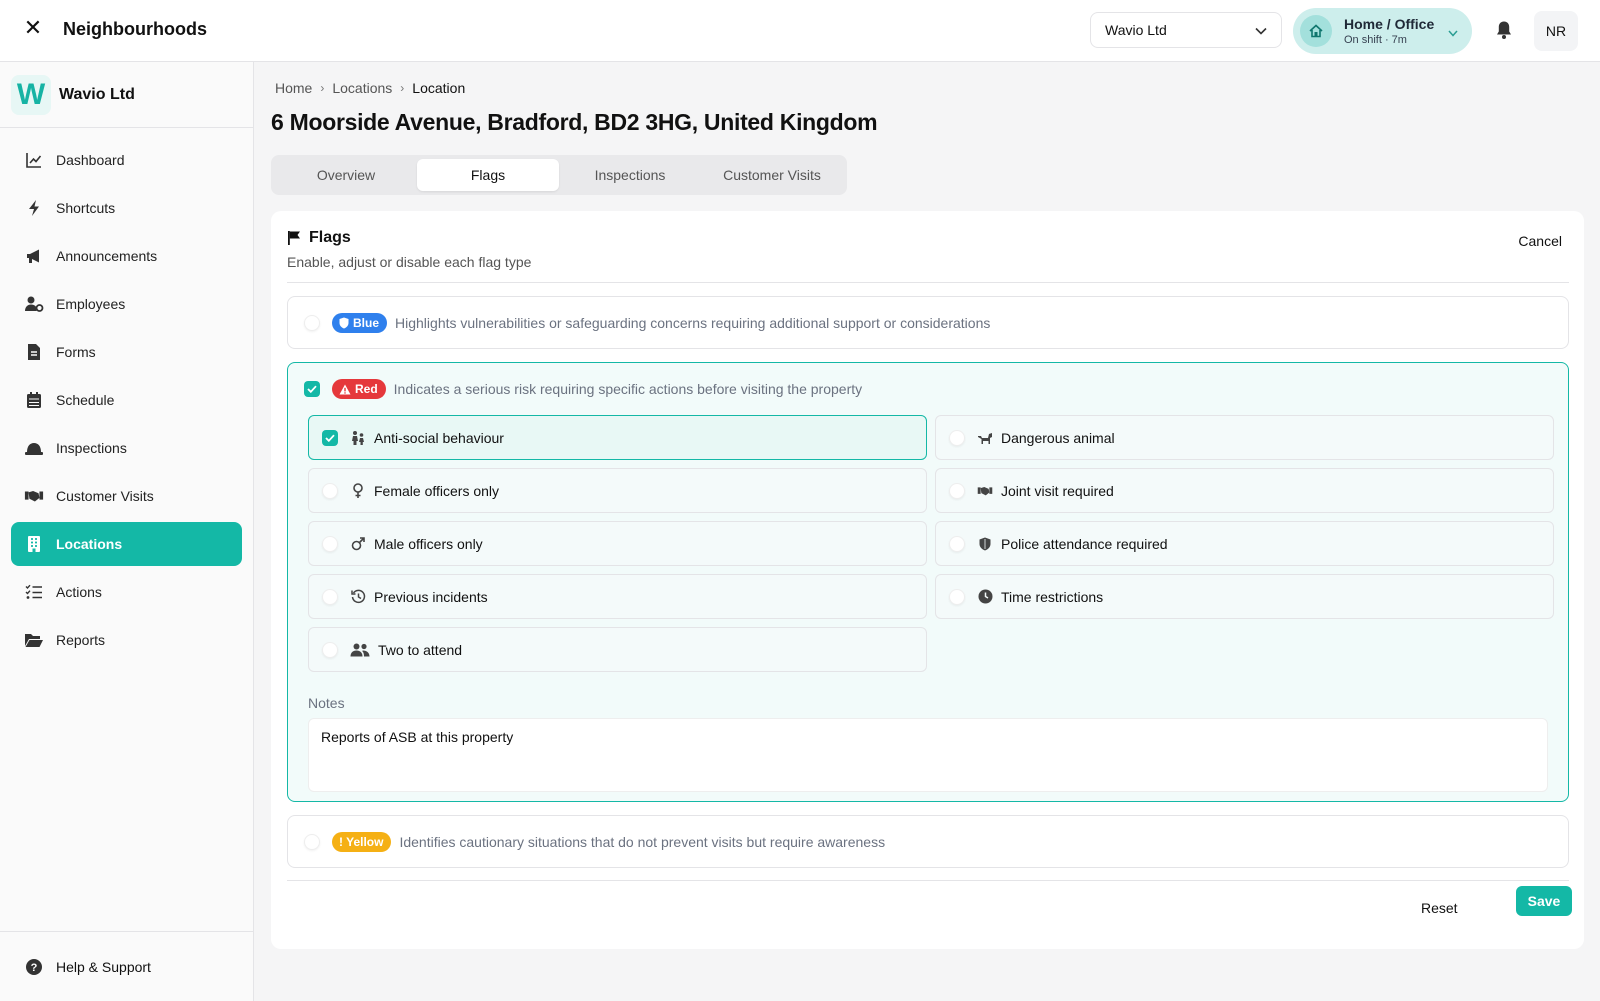  I want to click on close-icon: ✕, so click(33, 28).